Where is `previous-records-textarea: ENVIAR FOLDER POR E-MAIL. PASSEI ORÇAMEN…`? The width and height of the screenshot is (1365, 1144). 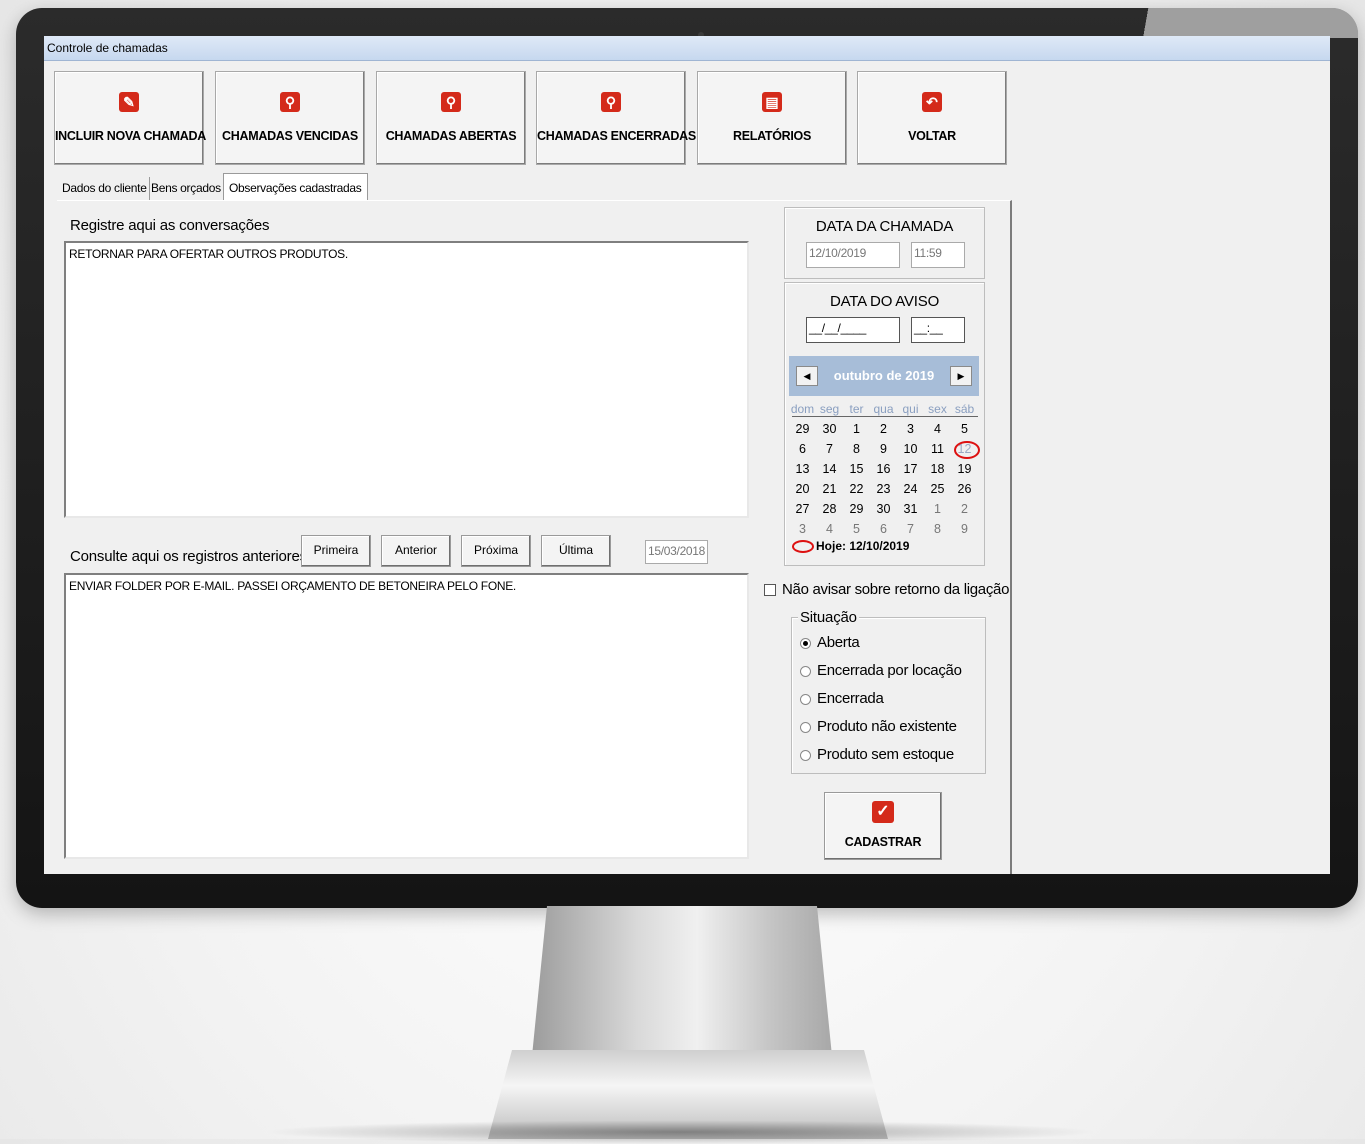
previous-records-textarea: ENVIAR FOLDER POR E-MAIL. PASSEI ORÇAMEN… is located at coordinates (406, 716).